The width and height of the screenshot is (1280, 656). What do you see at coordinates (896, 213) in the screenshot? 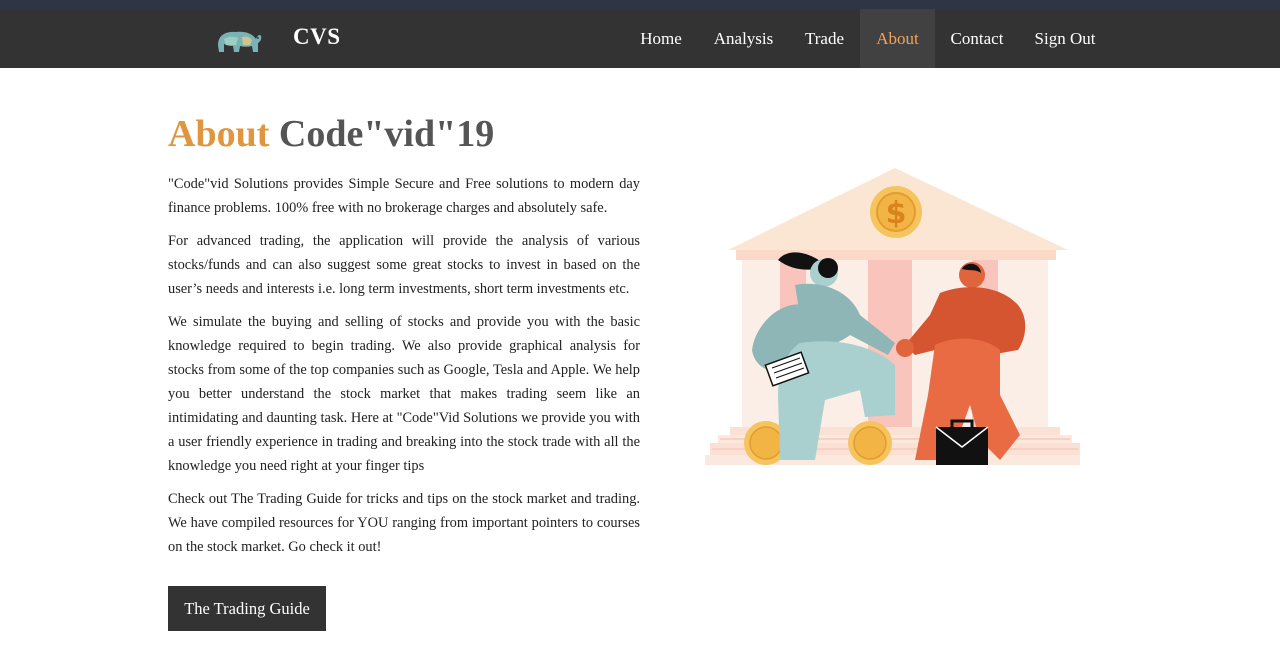
I see `coin-symbol: $` at bounding box center [896, 213].